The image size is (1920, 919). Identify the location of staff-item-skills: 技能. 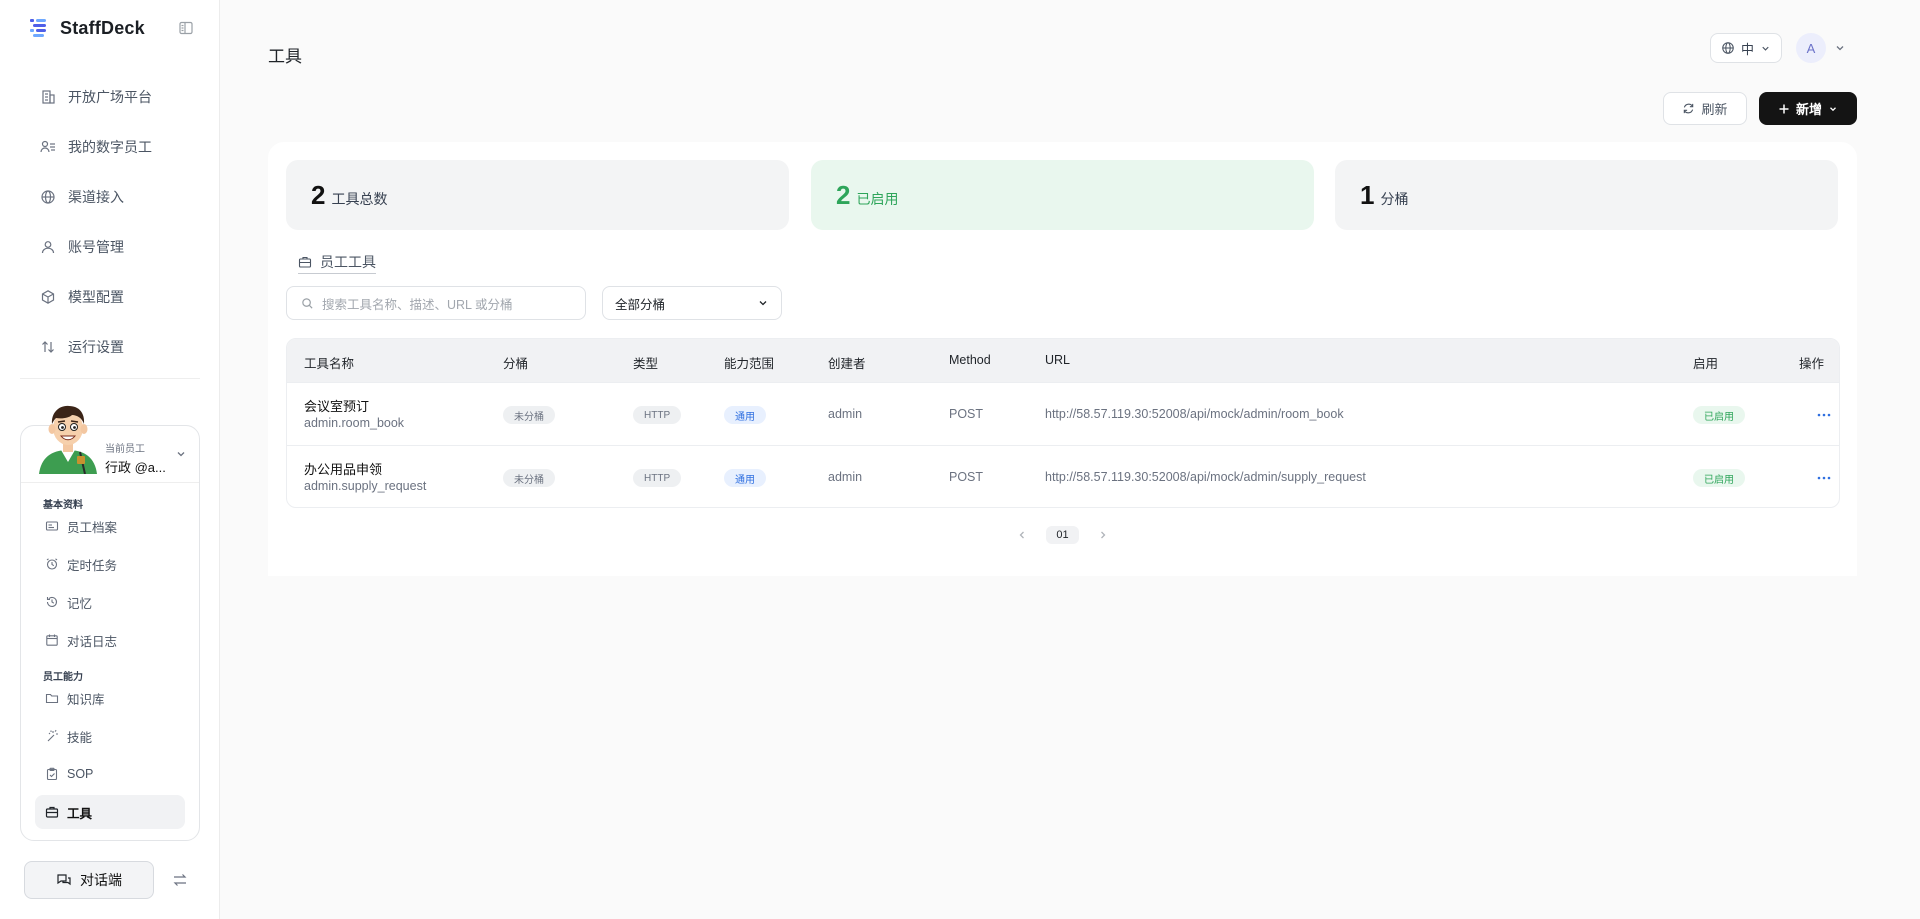
(110, 736).